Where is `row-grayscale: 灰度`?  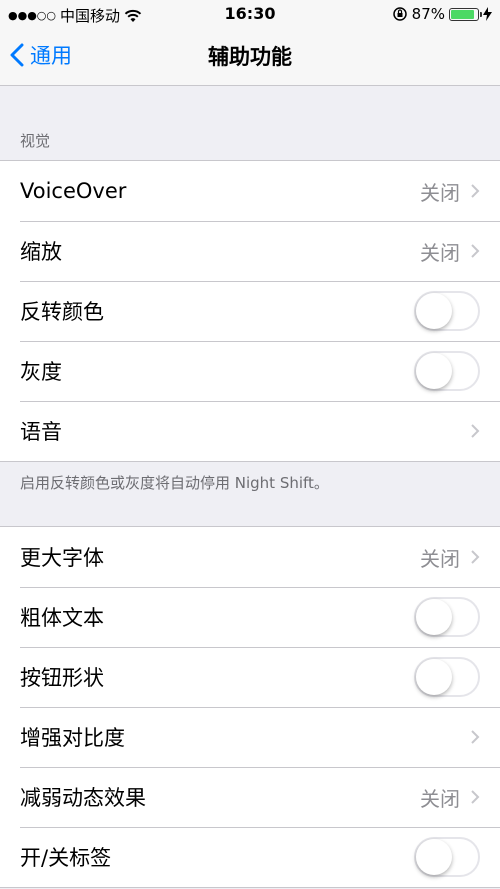
row-grayscale: 灰度 is located at coordinates (250, 371).